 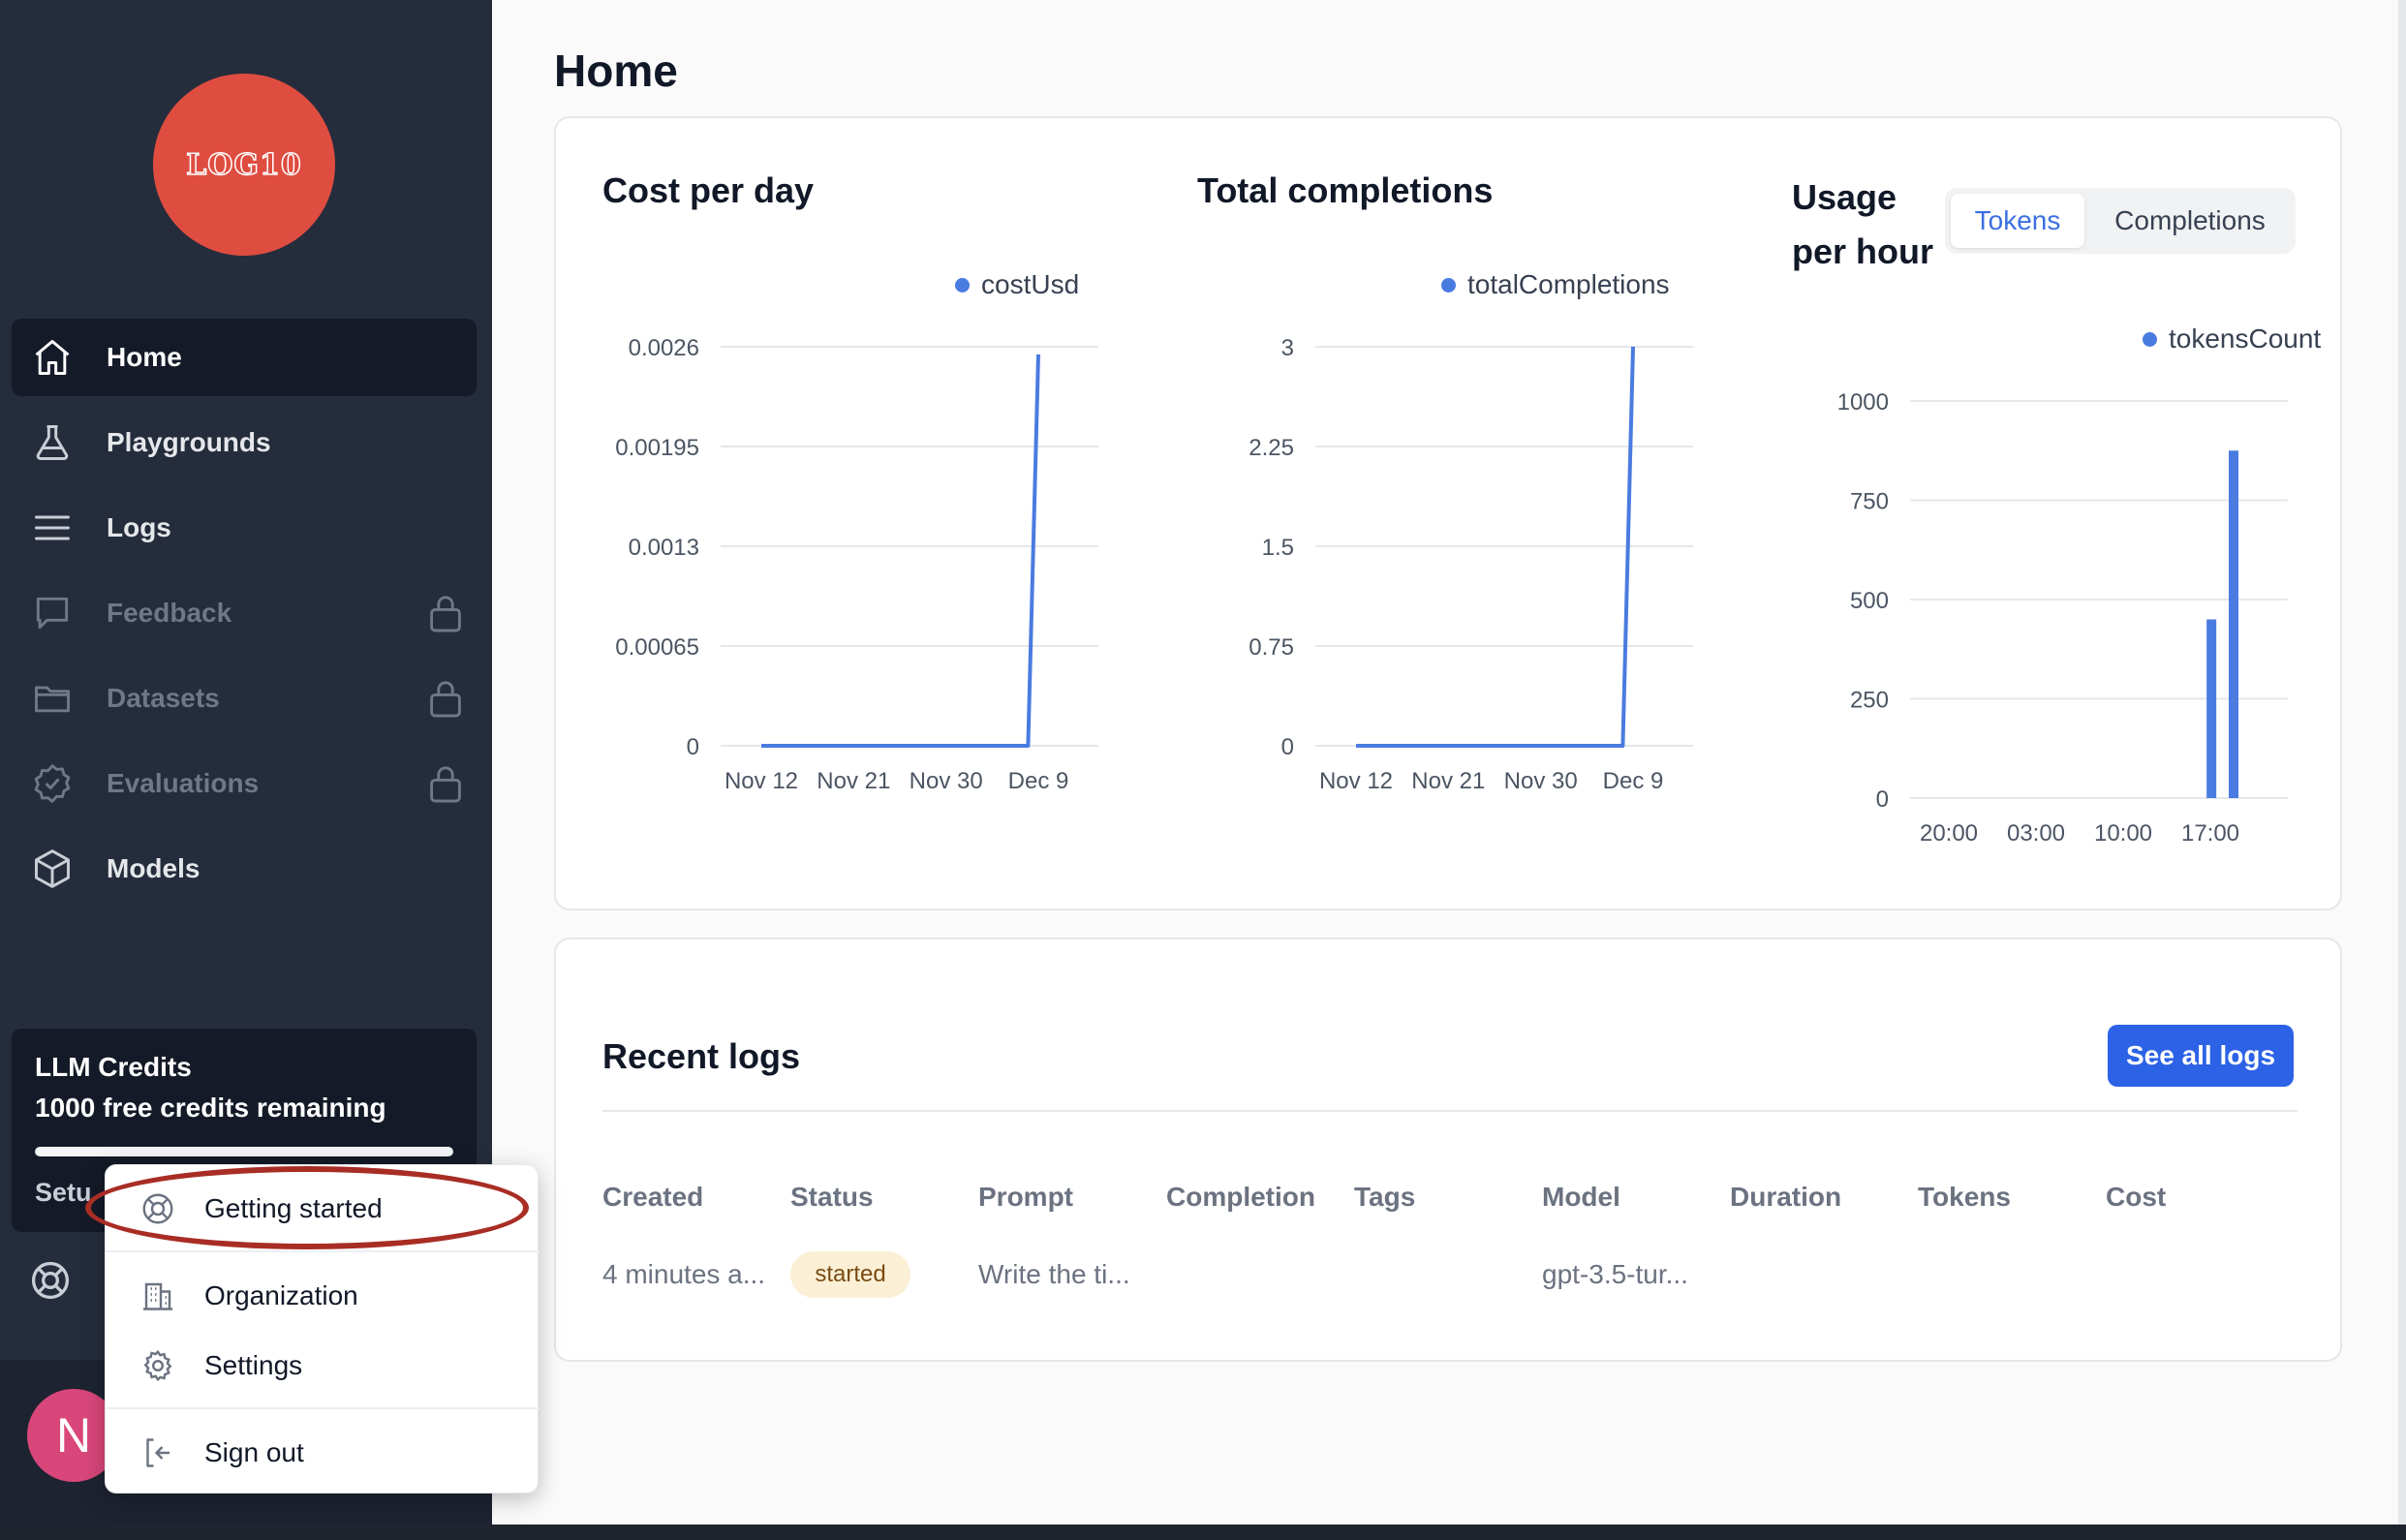 What do you see at coordinates (832, 1197) in the screenshot?
I see `column-header-status: Status` at bounding box center [832, 1197].